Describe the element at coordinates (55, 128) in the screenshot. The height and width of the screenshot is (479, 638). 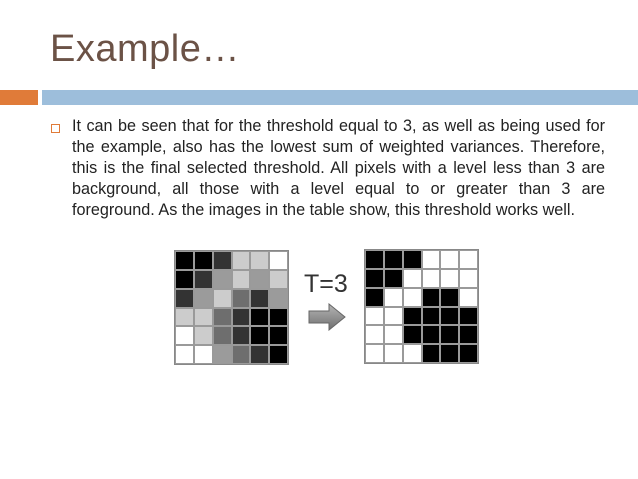
I see `square-bullet-icon` at that location.